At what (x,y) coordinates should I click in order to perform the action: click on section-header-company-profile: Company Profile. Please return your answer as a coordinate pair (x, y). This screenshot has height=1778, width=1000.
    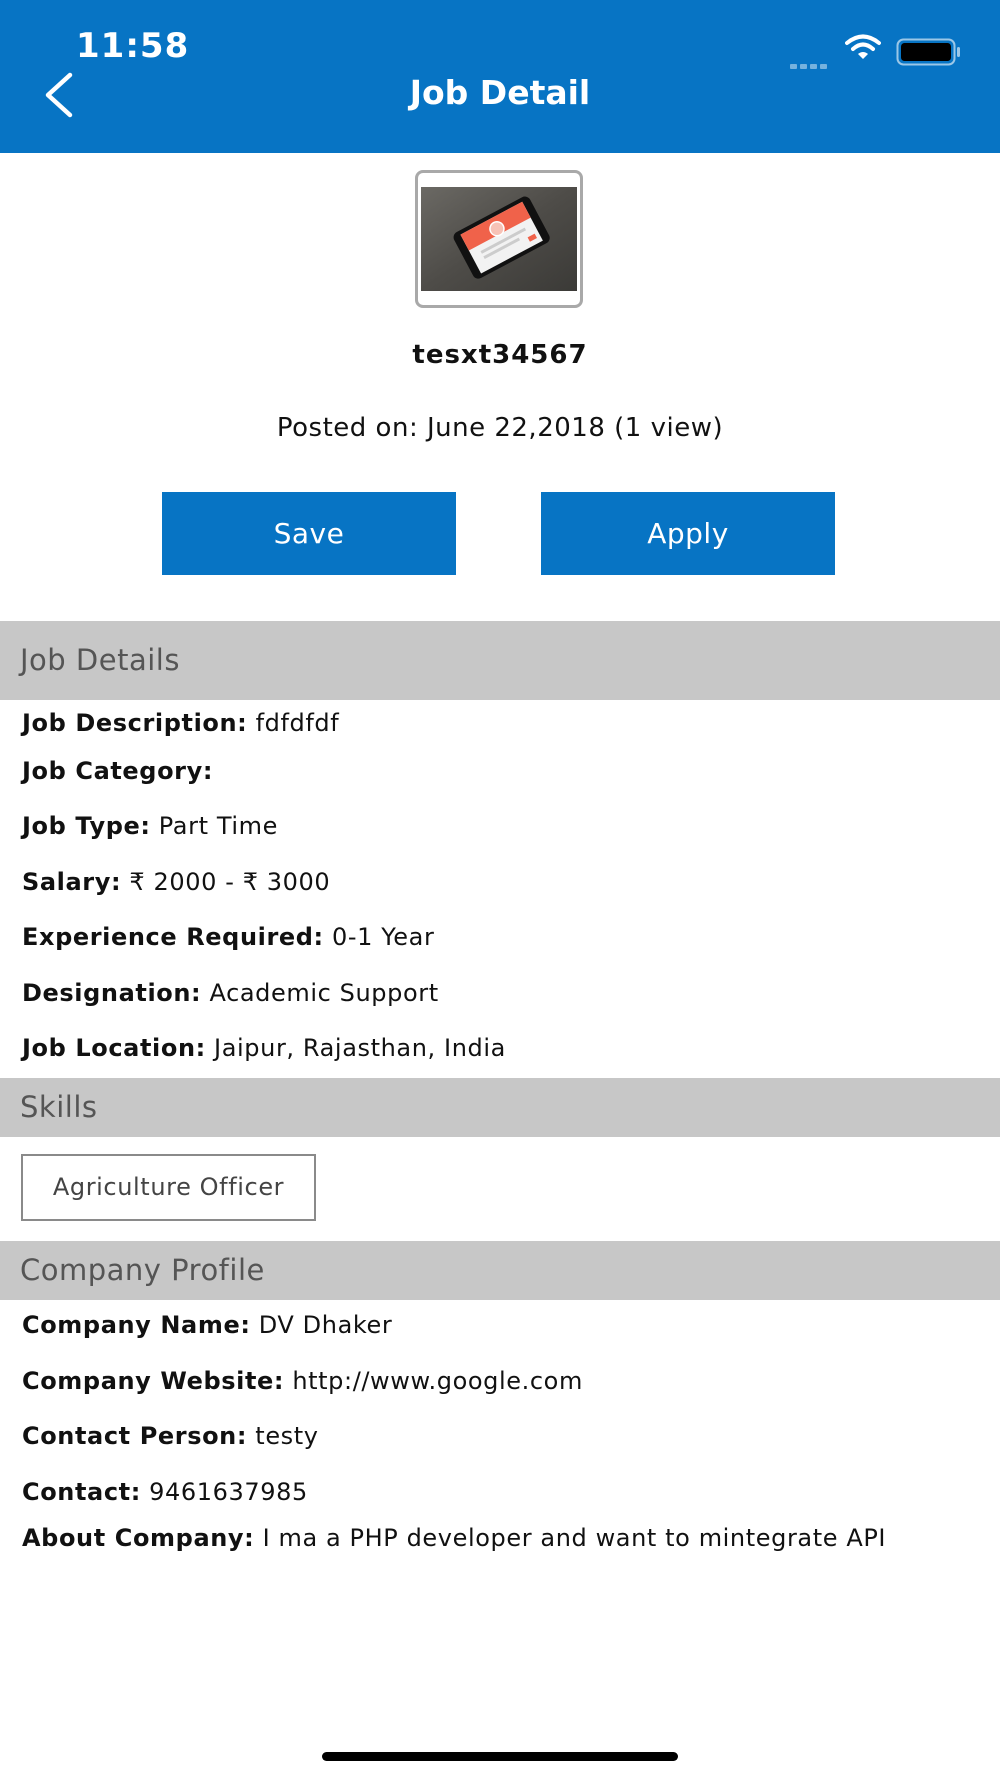
    Looking at the image, I should click on (500, 1270).